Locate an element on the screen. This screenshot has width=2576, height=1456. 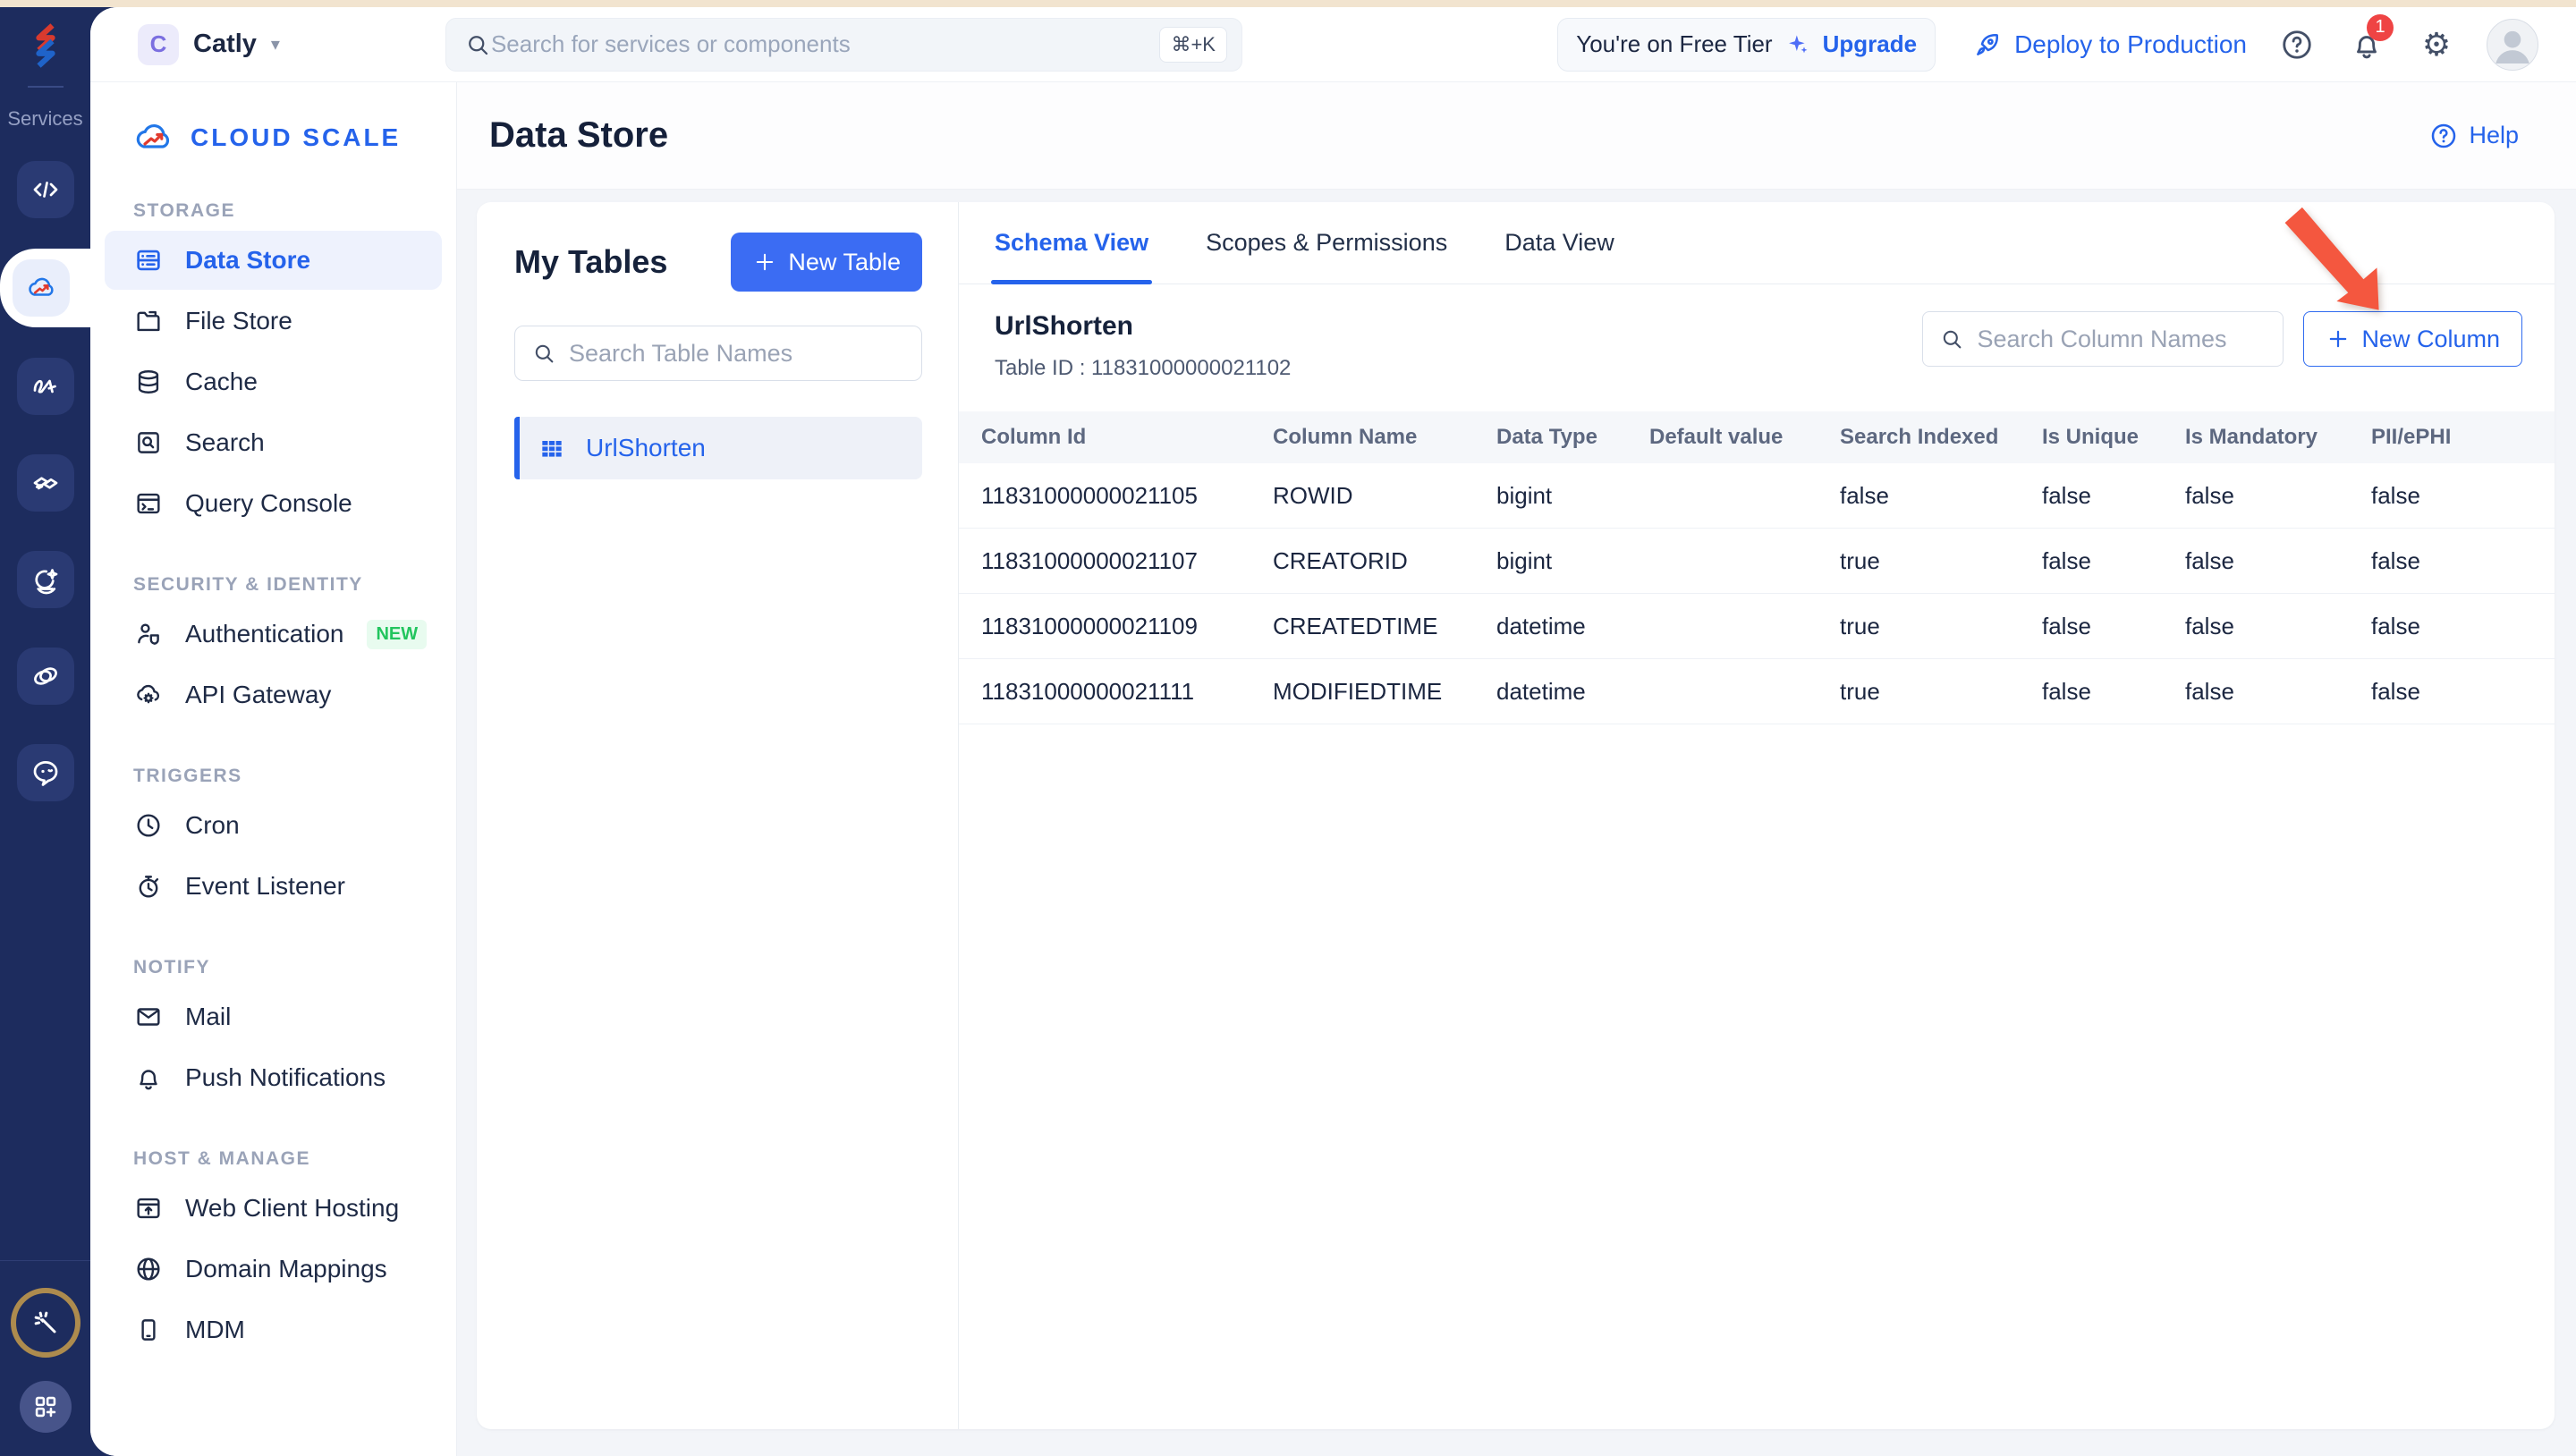
cell-column-id: 11831000000021107 is located at coordinates (1089, 560).